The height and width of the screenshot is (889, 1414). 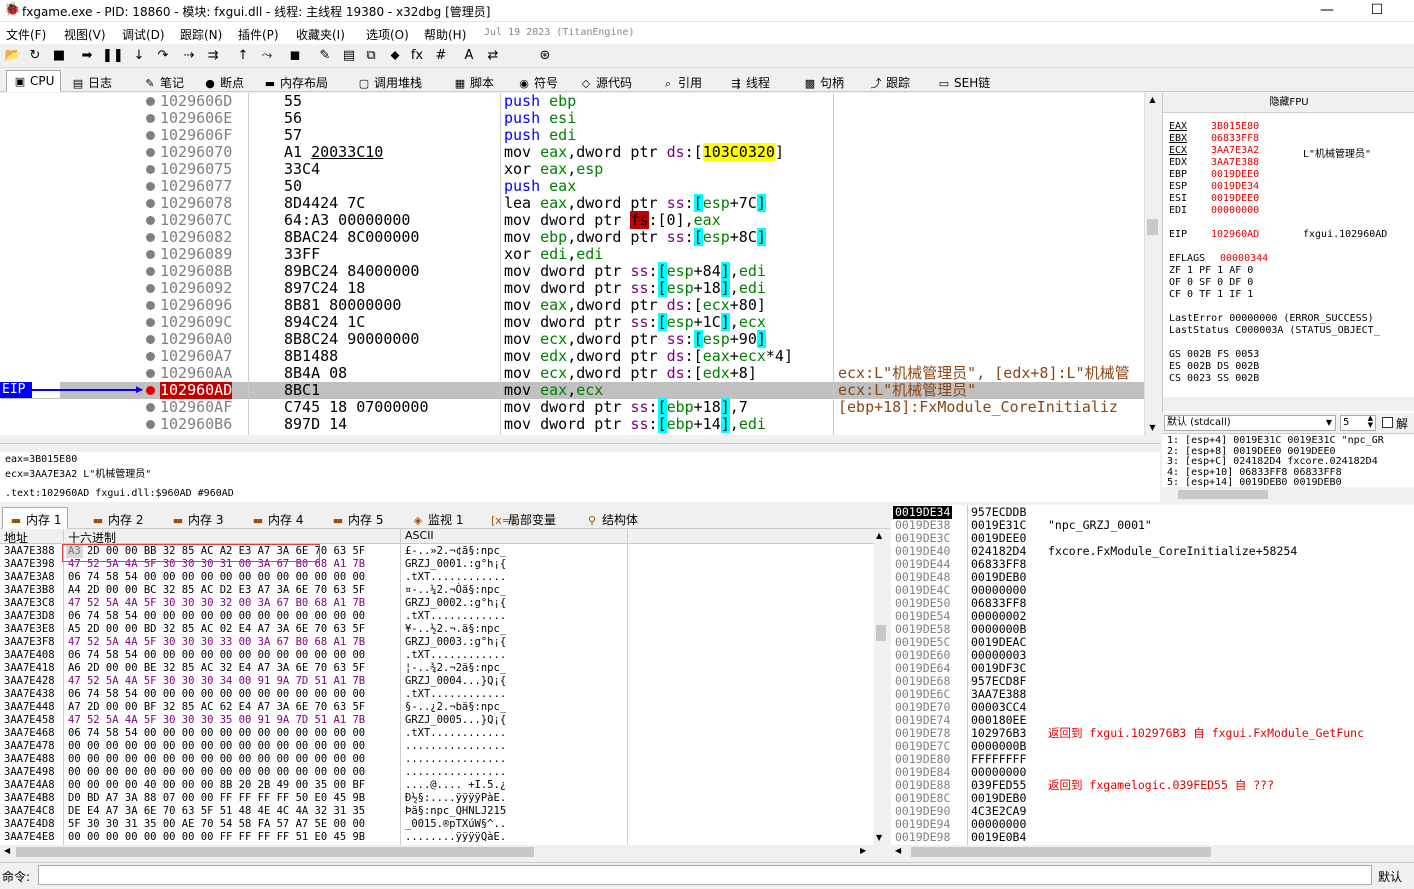 I want to click on about-icon: ⊛, so click(x=545, y=56).